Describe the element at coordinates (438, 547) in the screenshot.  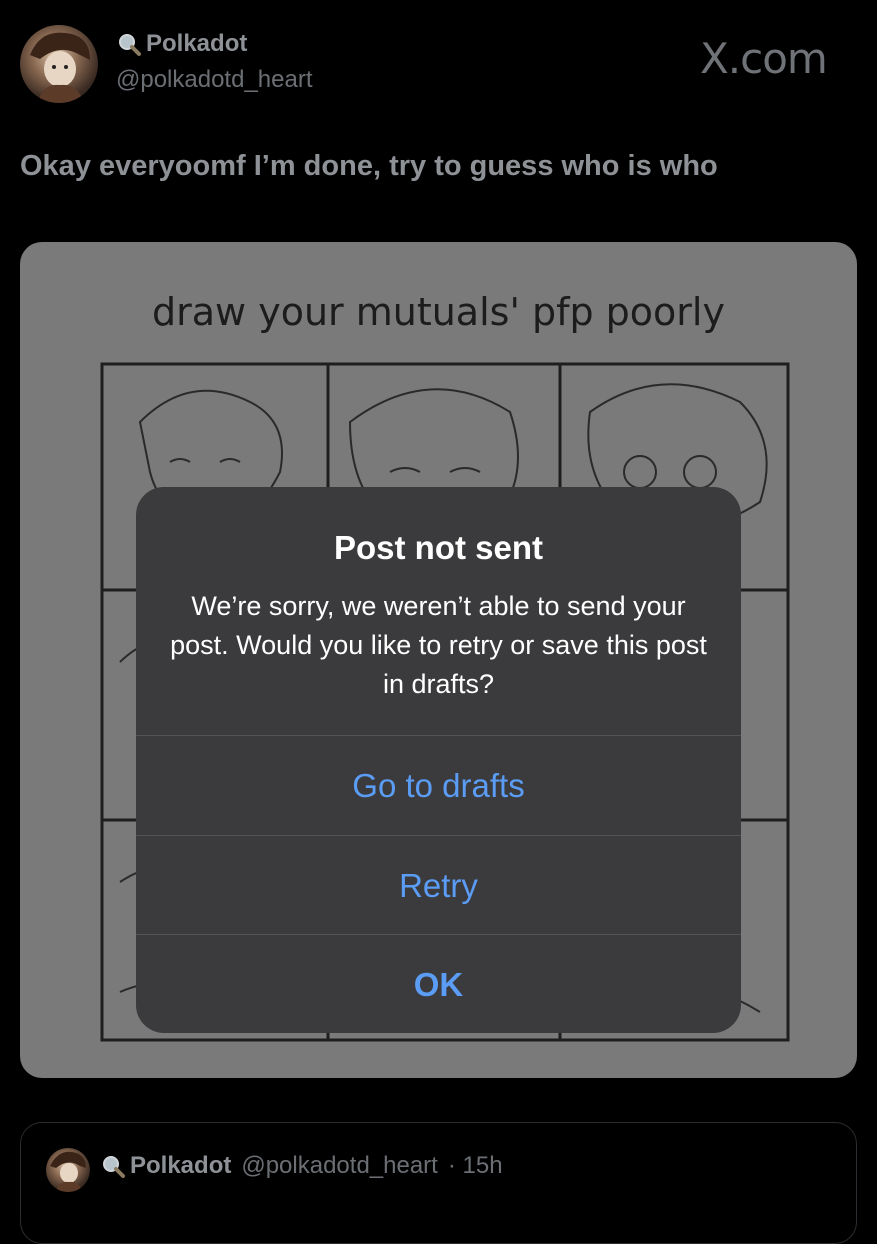
I see `dialog-title: Post not sent` at that location.